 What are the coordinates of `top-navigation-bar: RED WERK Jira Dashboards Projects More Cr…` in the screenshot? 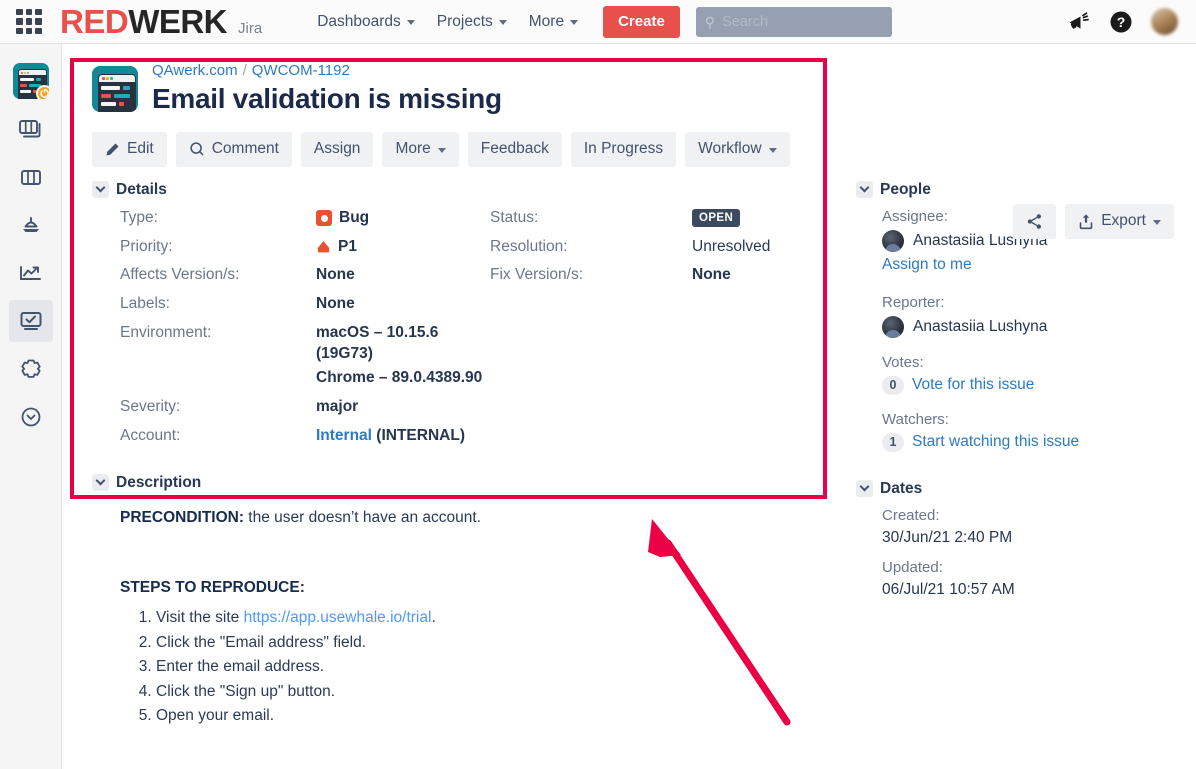 It's located at (598, 22).